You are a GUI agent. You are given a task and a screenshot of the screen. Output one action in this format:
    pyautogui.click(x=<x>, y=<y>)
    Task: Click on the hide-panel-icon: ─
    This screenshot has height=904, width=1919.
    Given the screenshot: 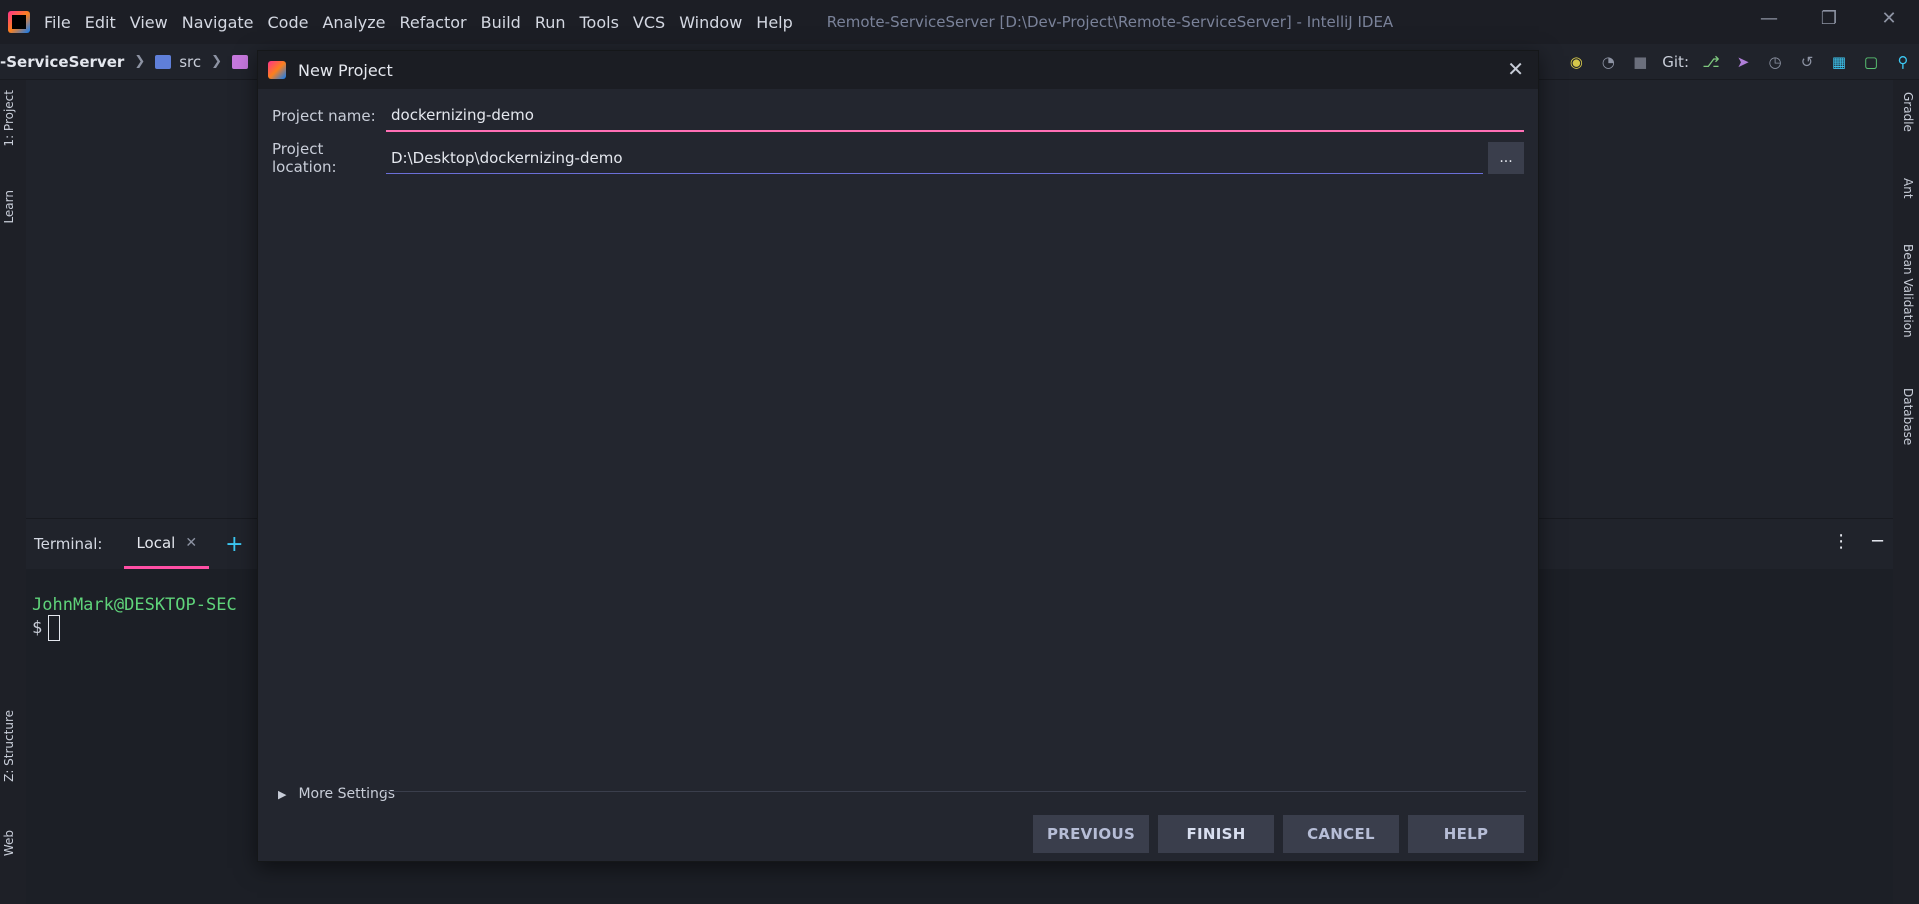 What is the action you would take?
    pyautogui.click(x=1877, y=541)
    